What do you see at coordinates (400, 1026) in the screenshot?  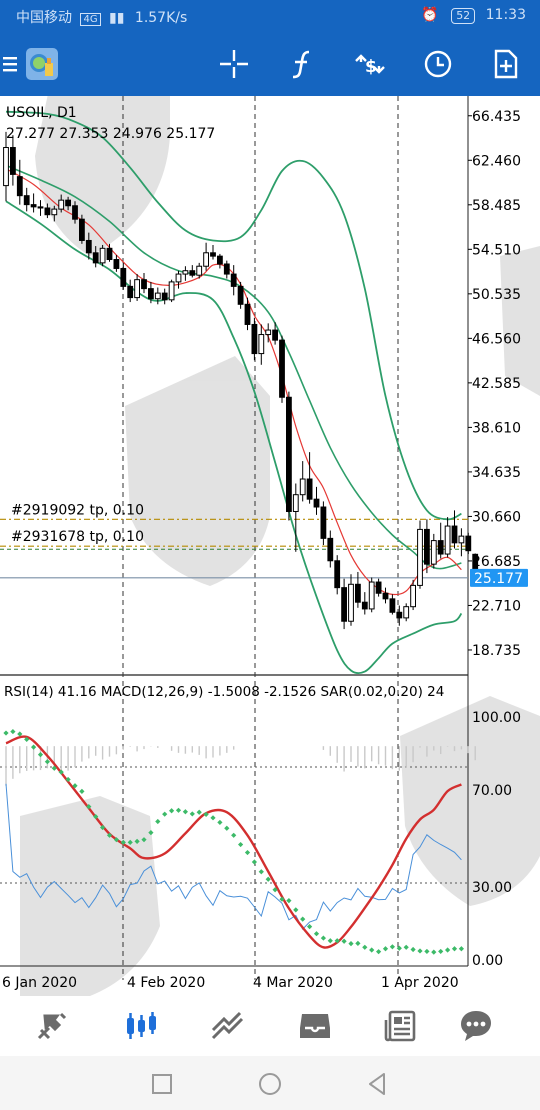 I see `news-icon` at bounding box center [400, 1026].